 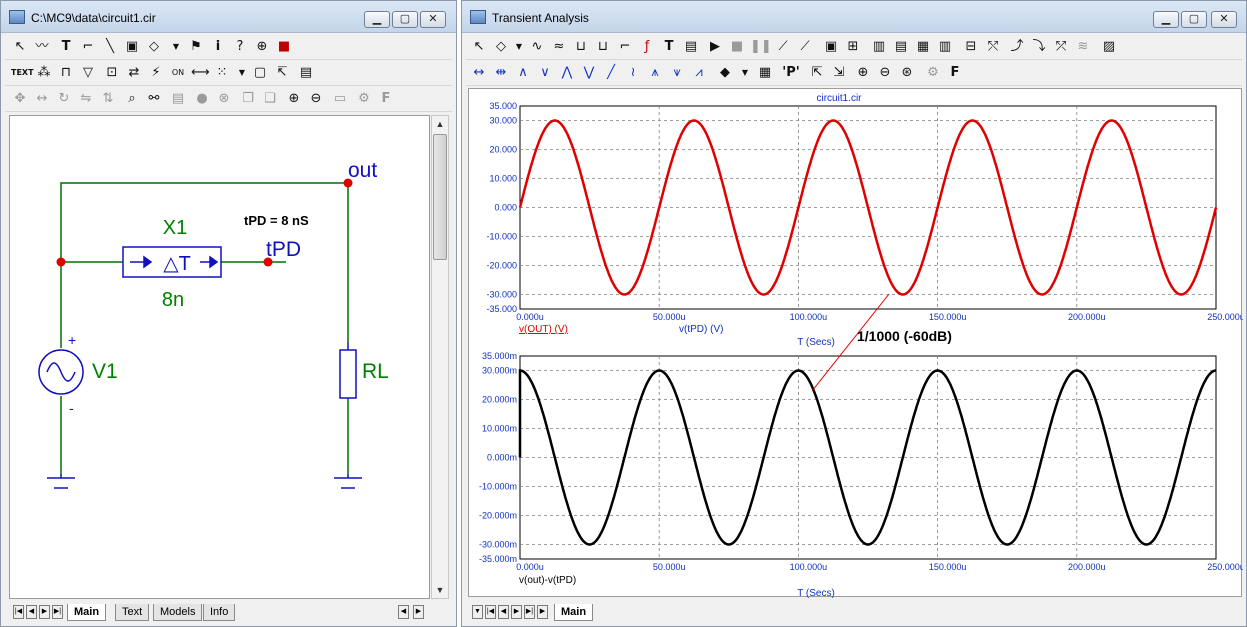 I want to click on chevron-down-icon-4: ▼, so click(x=745, y=73).